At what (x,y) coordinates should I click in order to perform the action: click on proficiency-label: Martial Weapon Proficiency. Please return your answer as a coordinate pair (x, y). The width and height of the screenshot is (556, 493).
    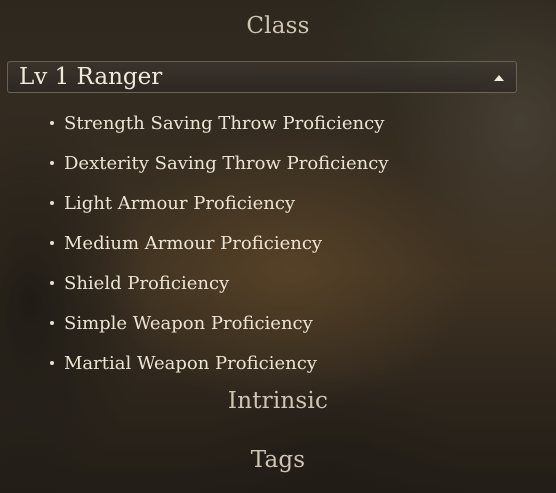
    Looking at the image, I should click on (190, 363).